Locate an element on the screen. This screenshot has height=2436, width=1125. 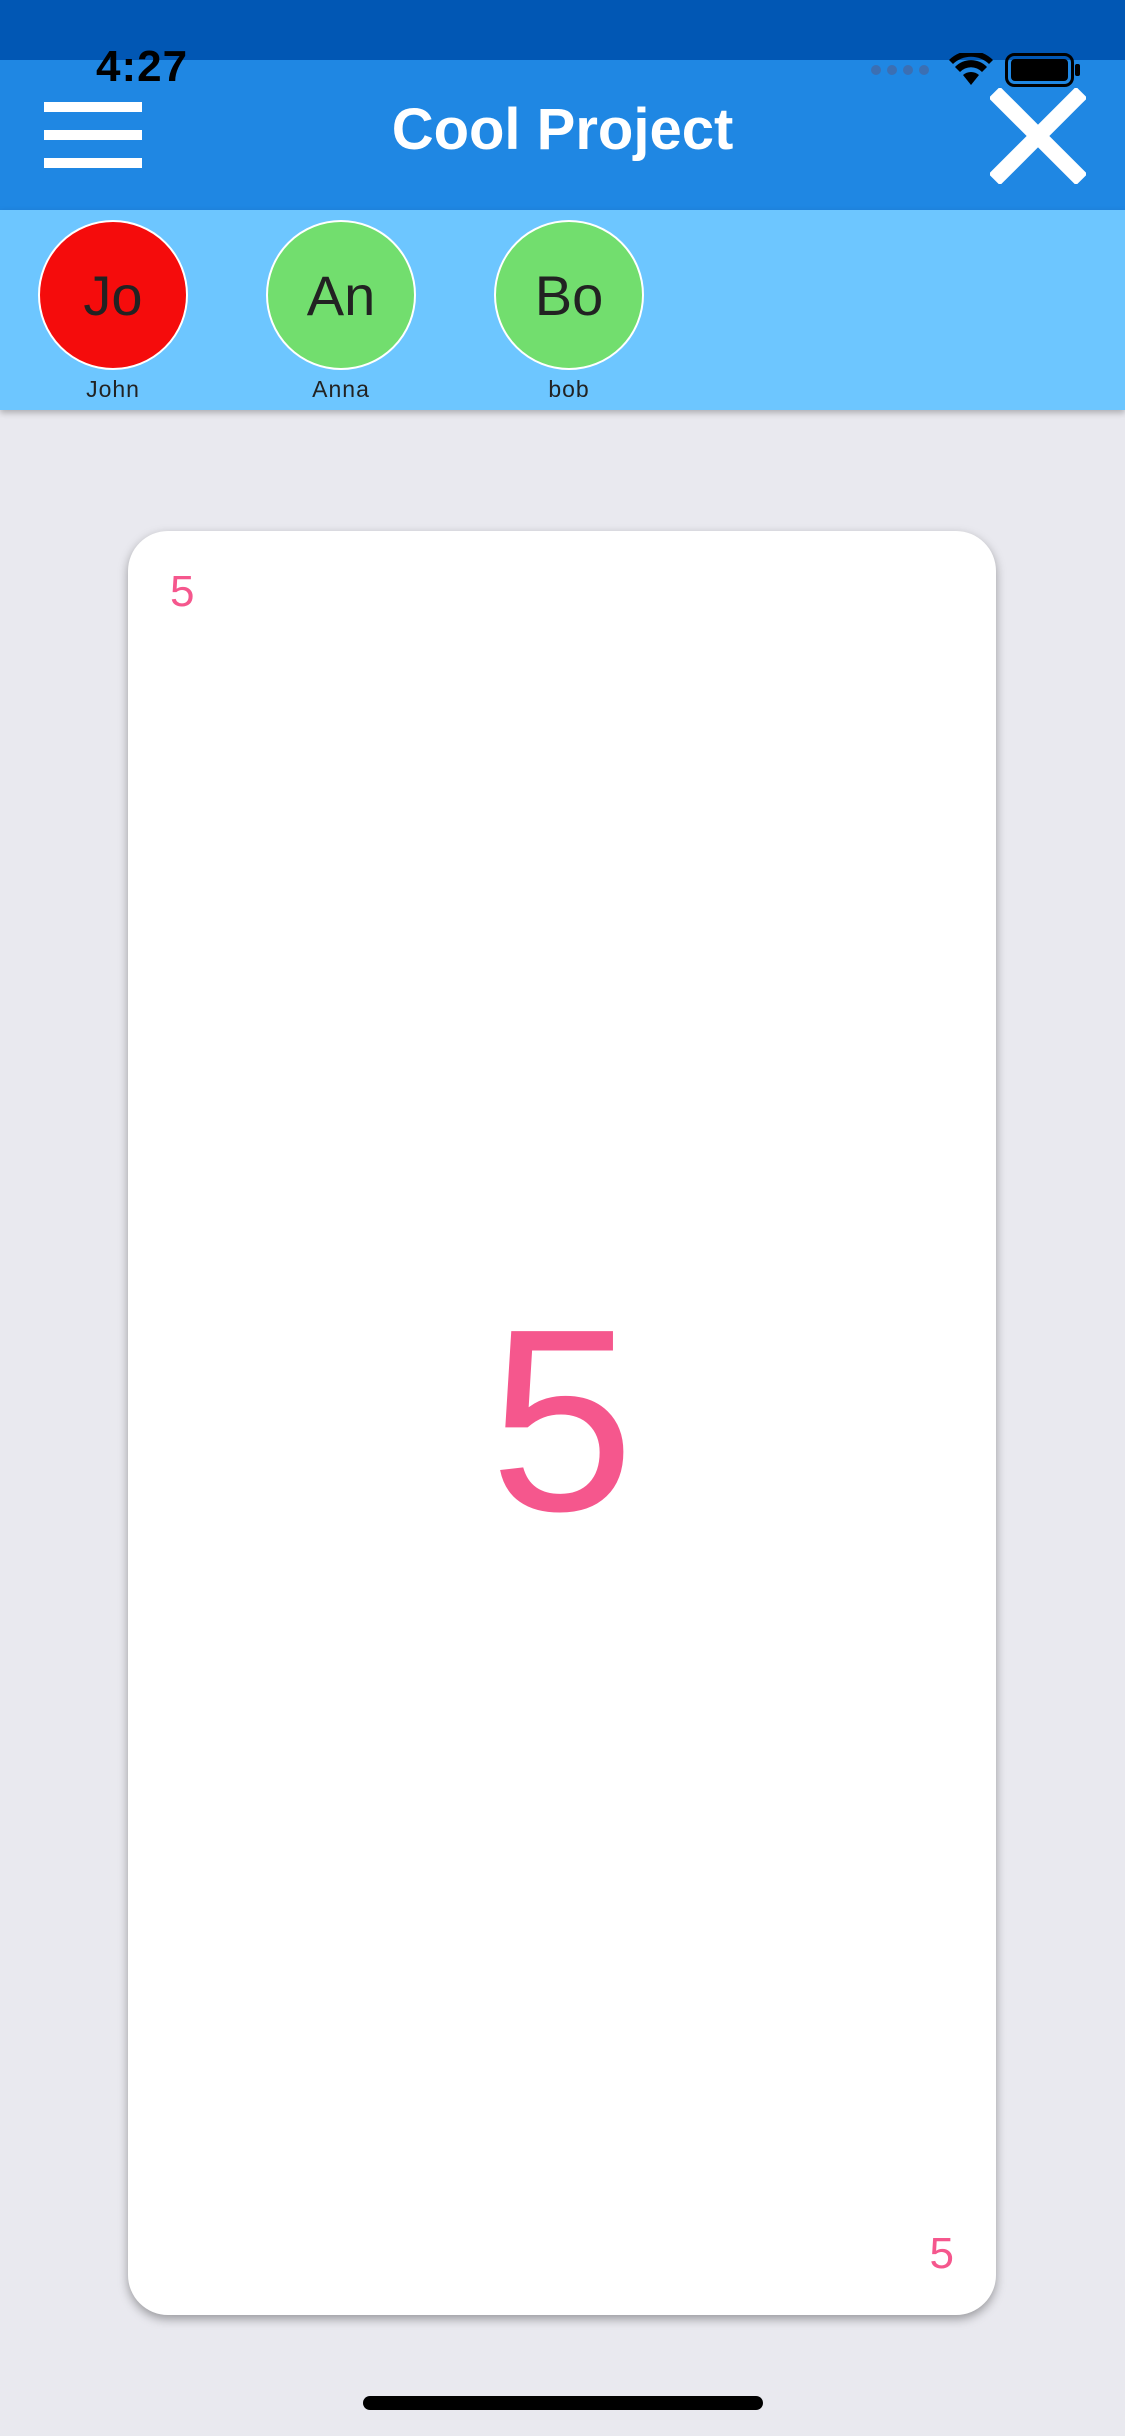
member-name: Anna is located at coordinates (341, 389).